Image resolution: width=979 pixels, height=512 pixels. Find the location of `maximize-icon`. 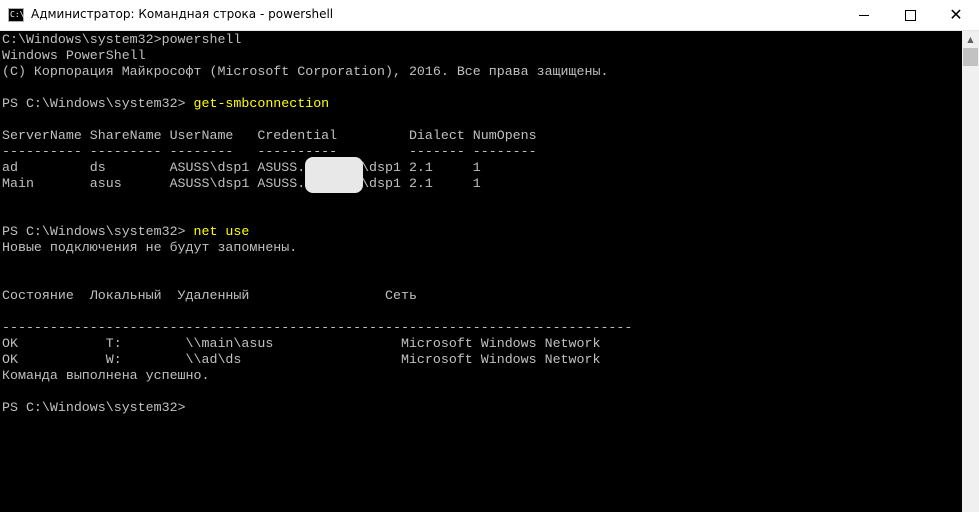

maximize-icon is located at coordinates (910, 15).